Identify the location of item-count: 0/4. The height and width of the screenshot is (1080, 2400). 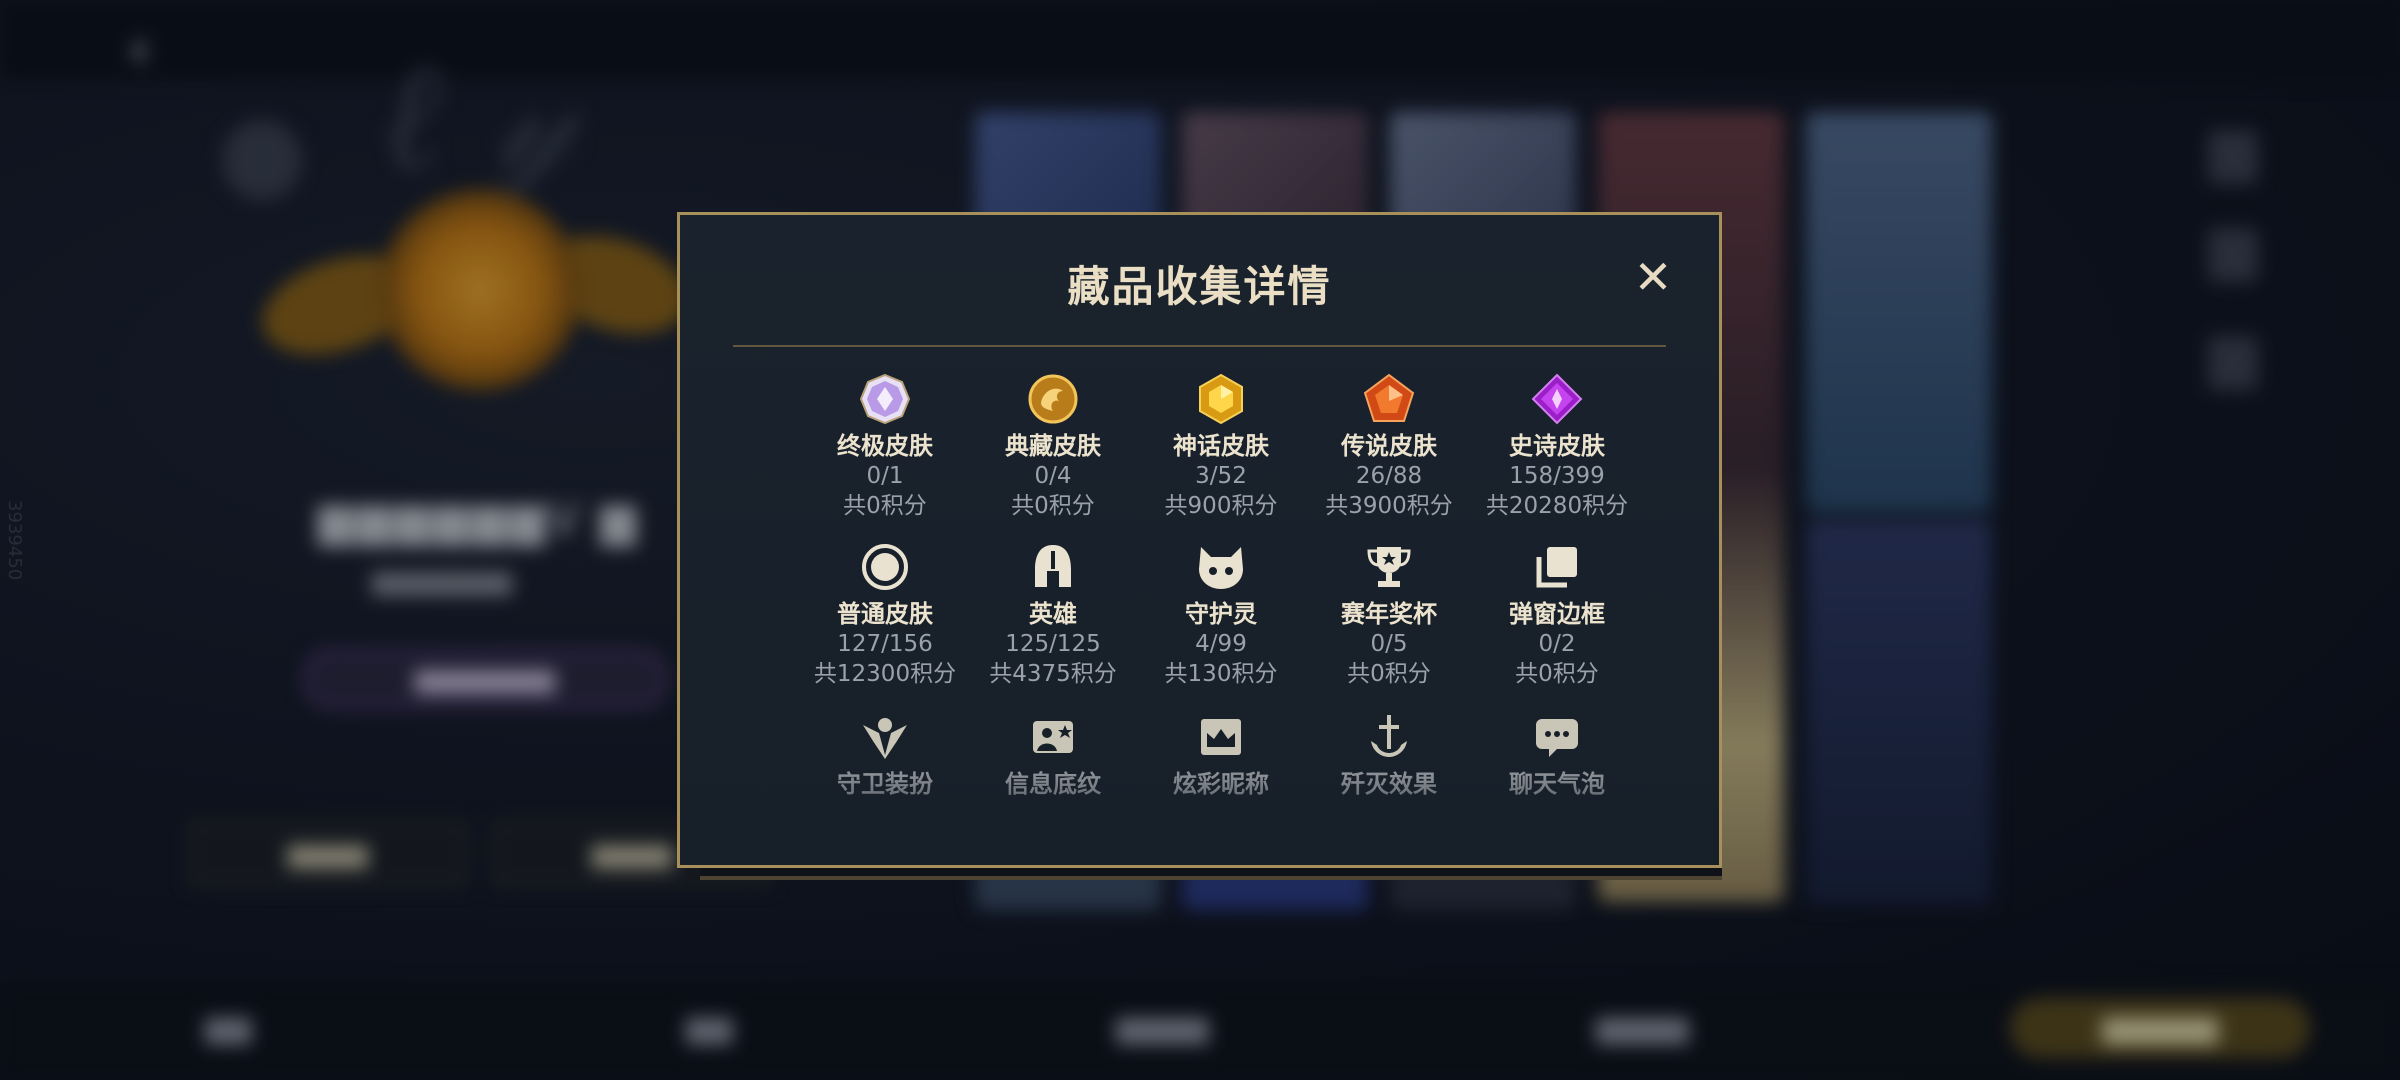
(1053, 476).